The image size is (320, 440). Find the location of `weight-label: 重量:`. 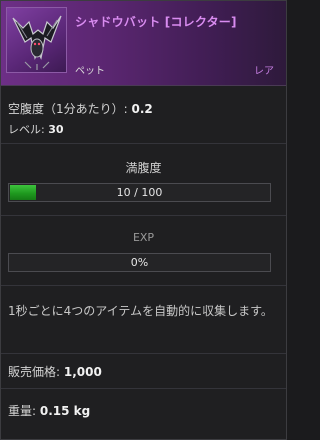

weight-label: 重量: is located at coordinates (22, 411).